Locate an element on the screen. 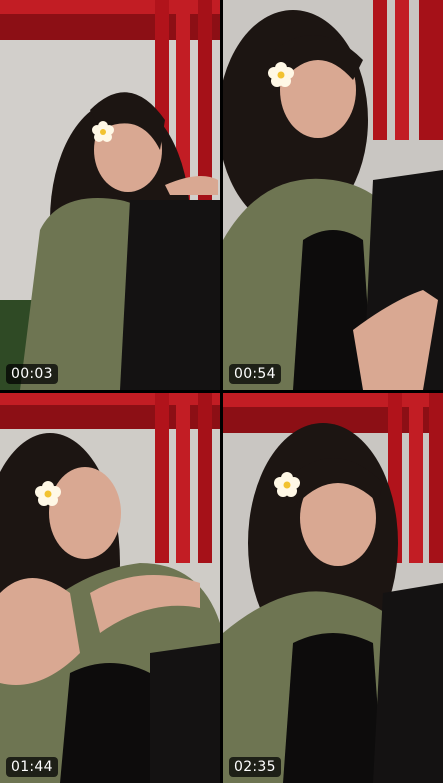  video-timestamp: 00:03 is located at coordinates (32, 374).